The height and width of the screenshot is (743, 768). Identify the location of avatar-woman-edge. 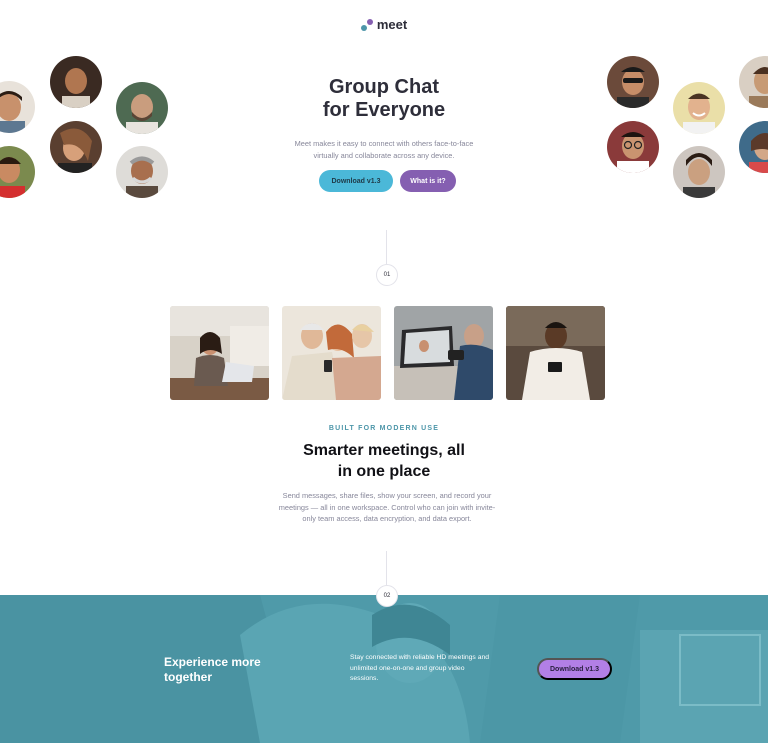
(753, 147).